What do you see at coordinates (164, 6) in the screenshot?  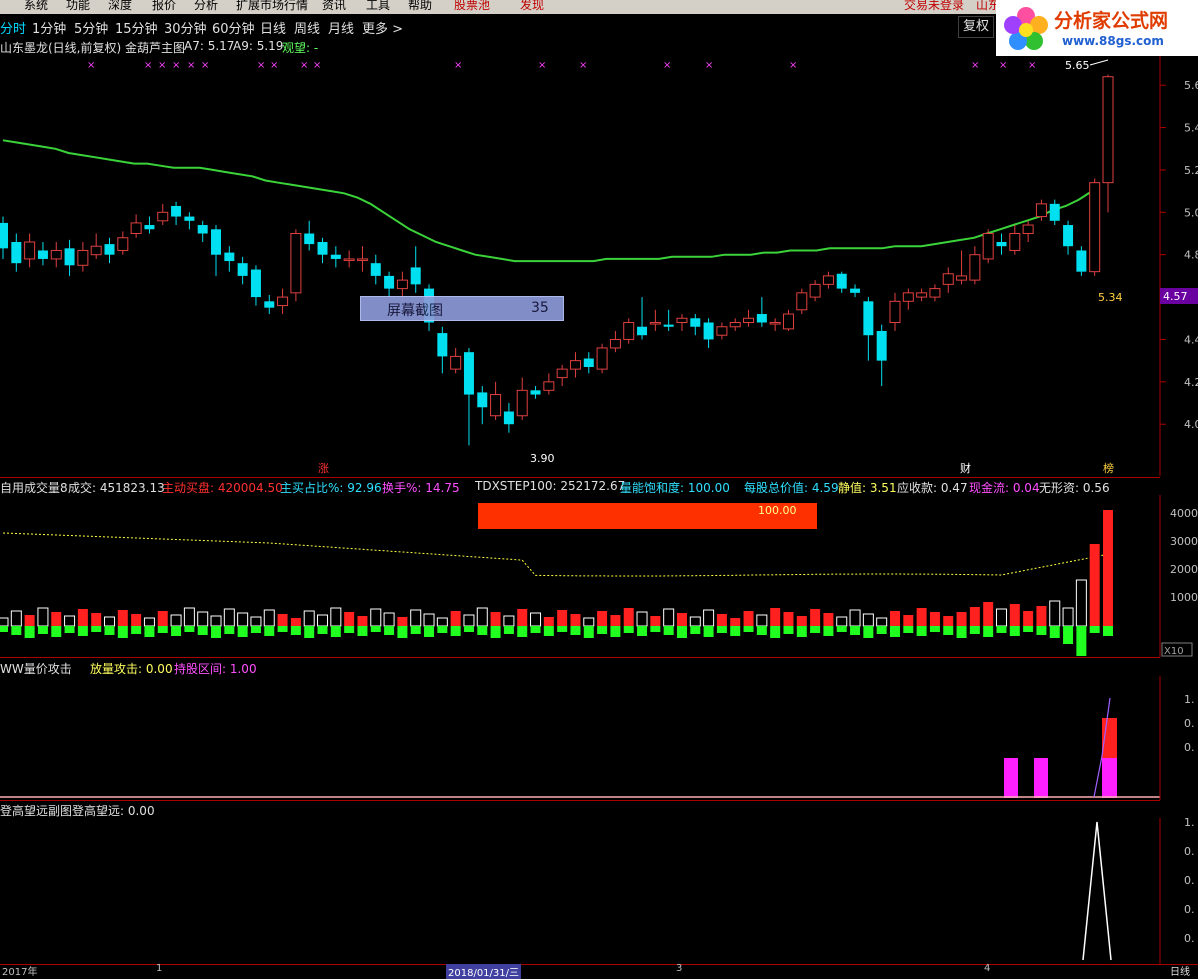 I see `menu-quote: 报价` at bounding box center [164, 6].